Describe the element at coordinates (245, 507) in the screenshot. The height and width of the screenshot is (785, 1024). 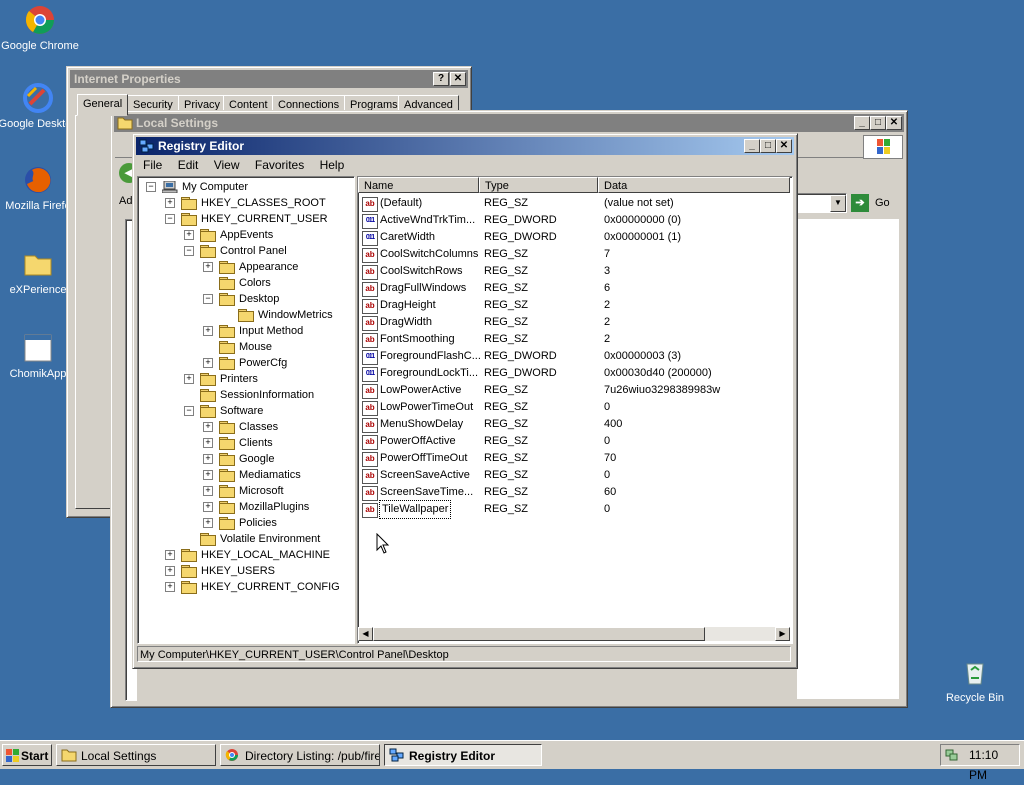
I see `tree-node: + MozillaPlugins` at that location.